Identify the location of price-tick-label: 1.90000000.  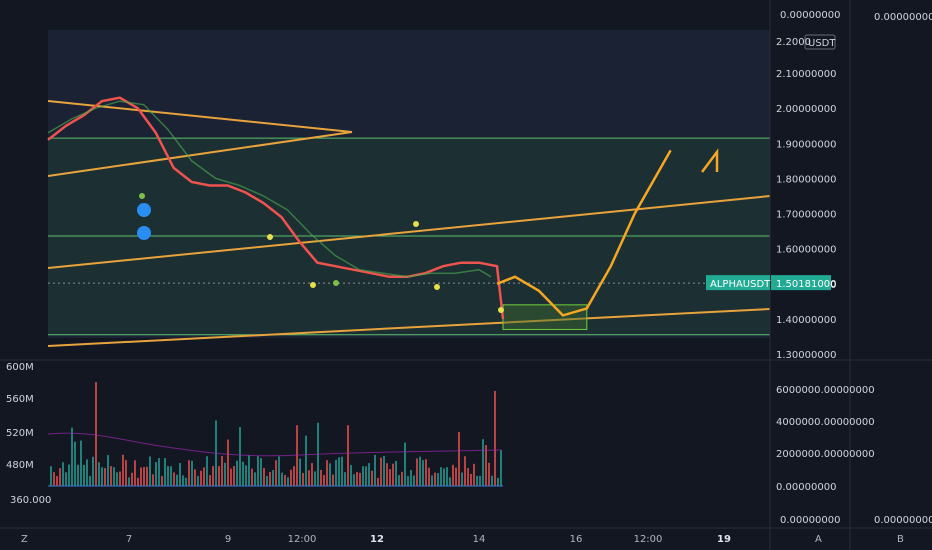
(806, 144).